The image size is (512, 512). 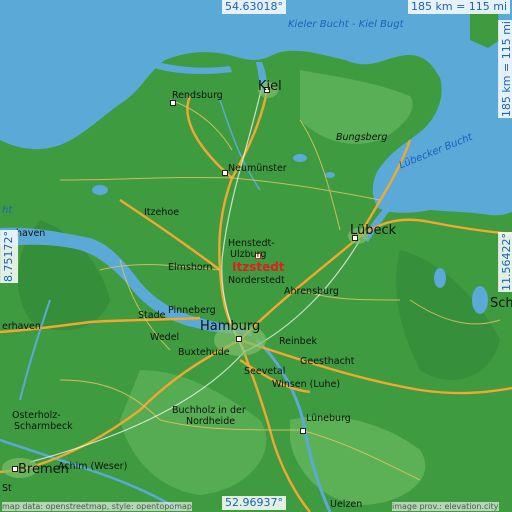 I want to click on city-marker-luneburg, so click(x=303, y=431).